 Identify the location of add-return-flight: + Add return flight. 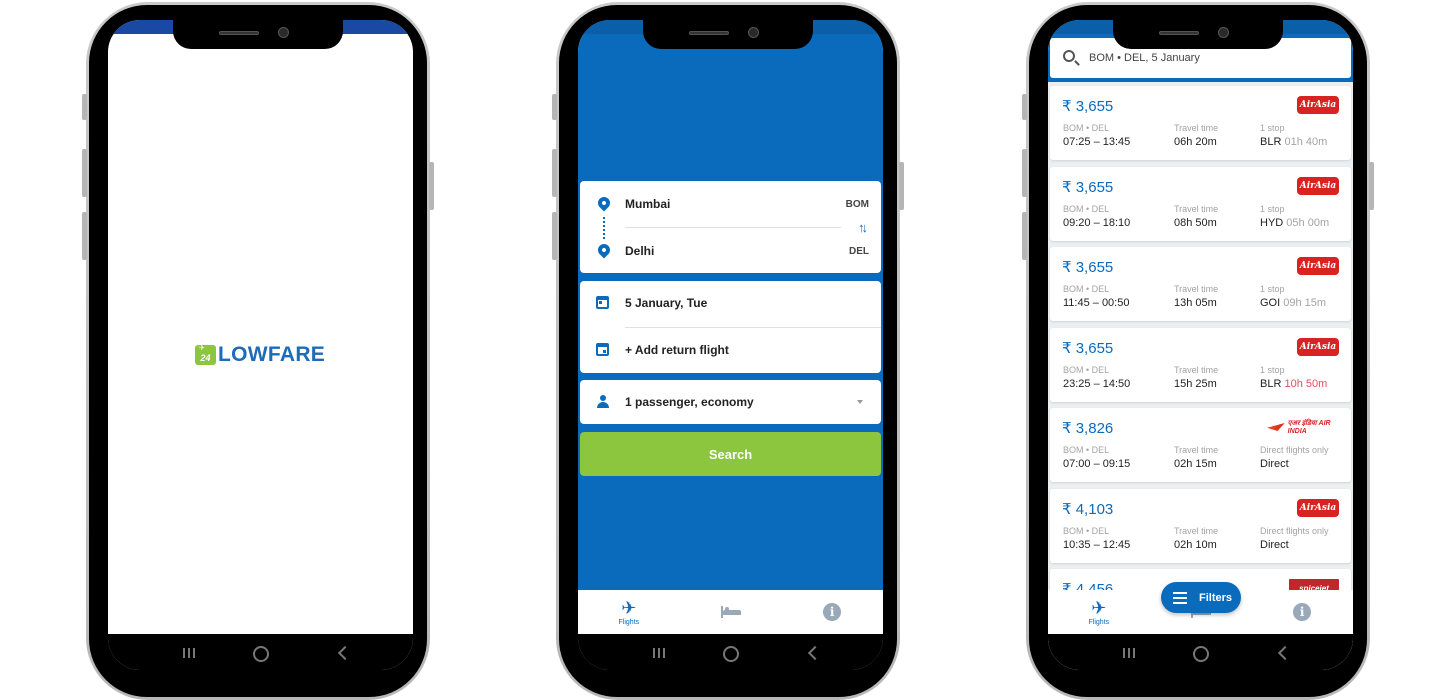
(730, 350).